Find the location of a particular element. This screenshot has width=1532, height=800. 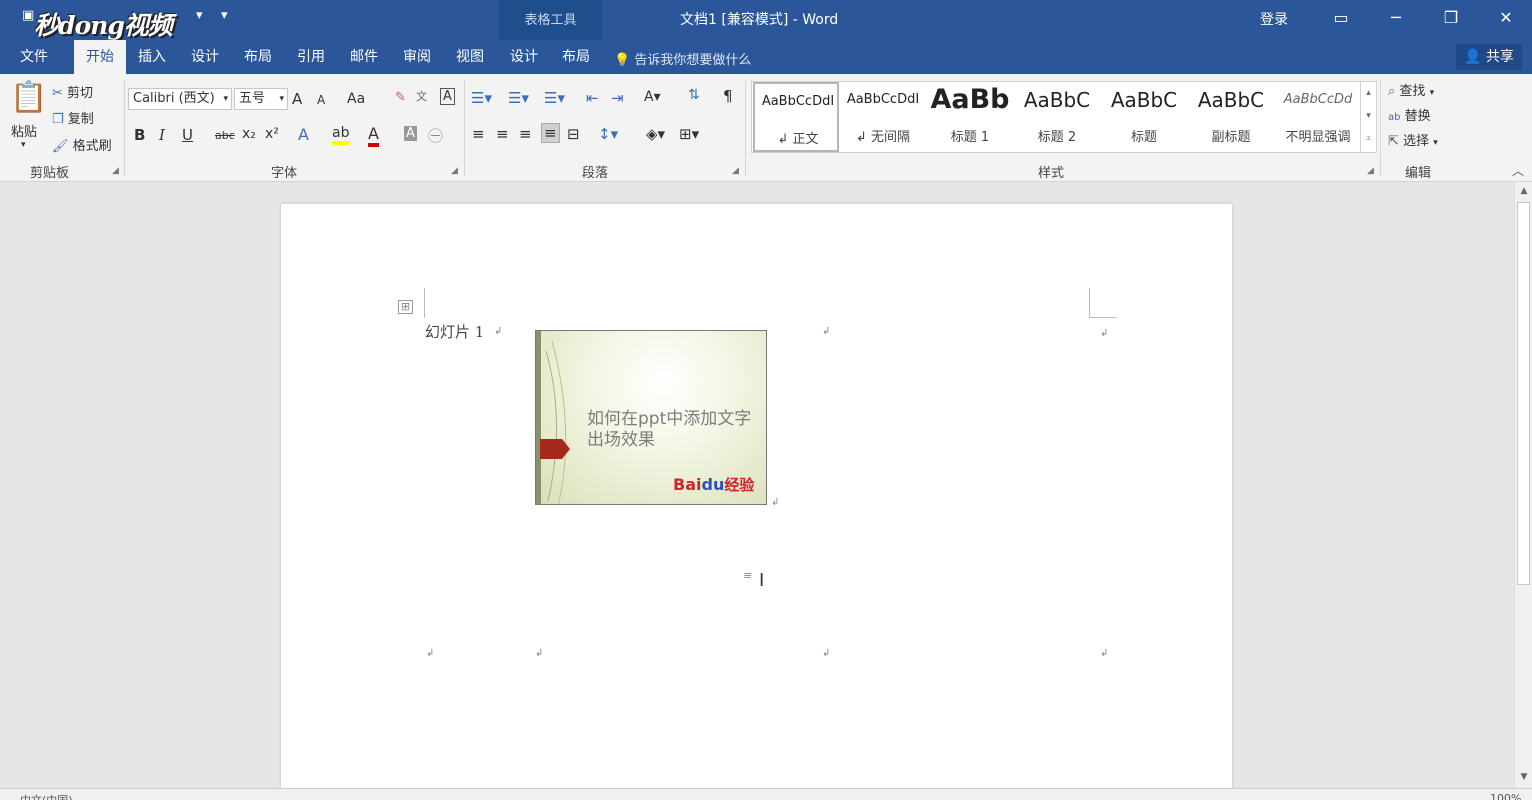

tab-file: 文件 is located at coordinates (34, 57).